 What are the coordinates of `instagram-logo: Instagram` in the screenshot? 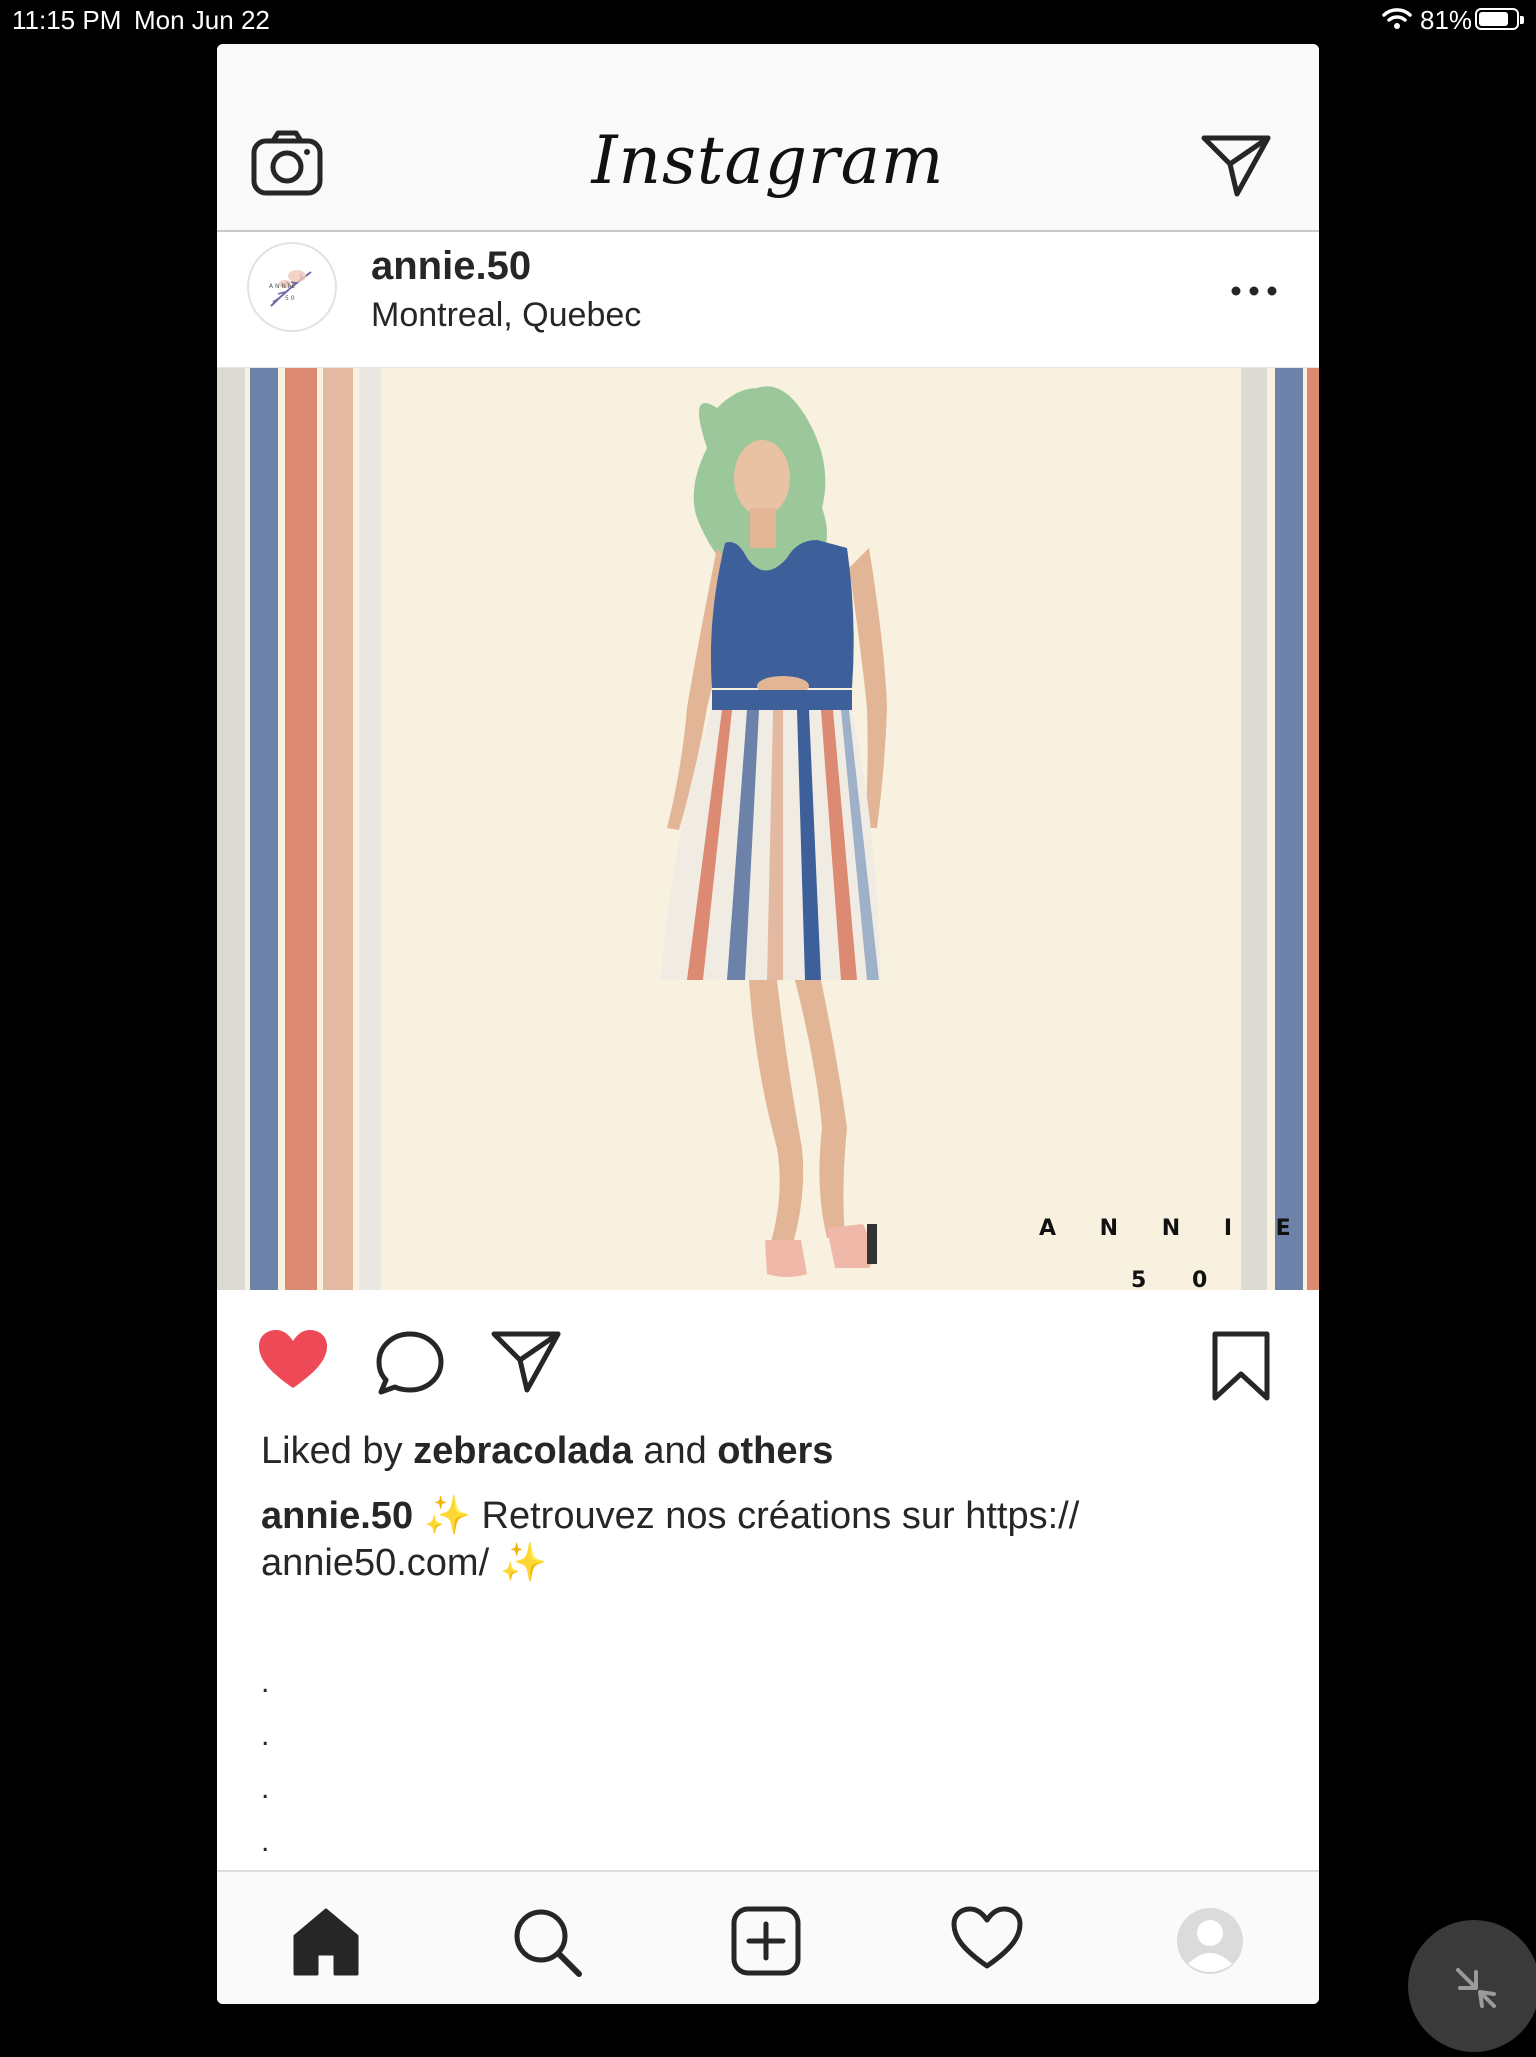 It's located at (768, 160).